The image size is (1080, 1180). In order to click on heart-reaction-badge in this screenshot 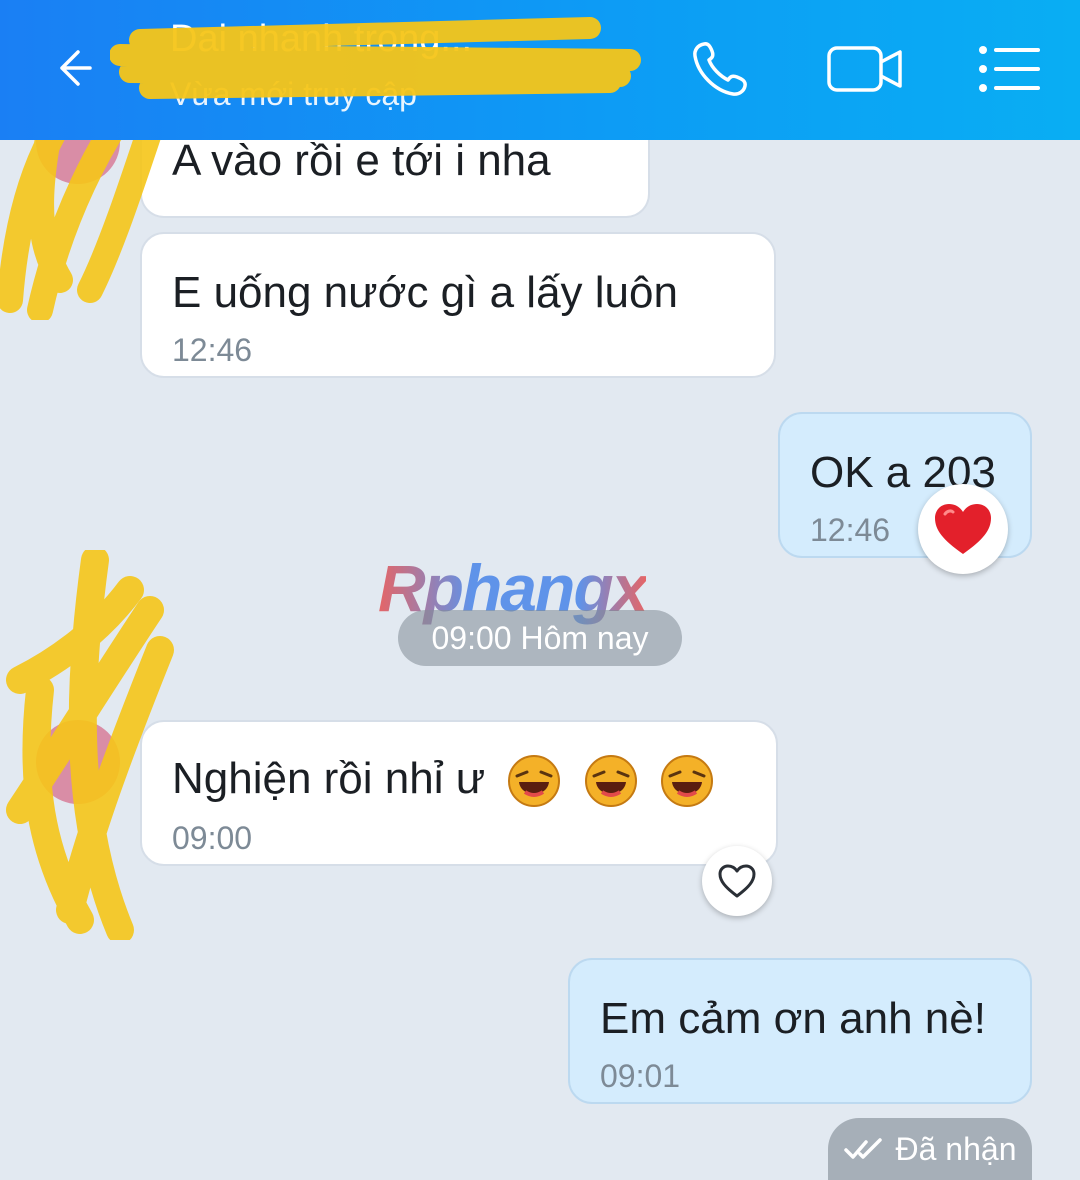, I will do `click(963, 529)`.